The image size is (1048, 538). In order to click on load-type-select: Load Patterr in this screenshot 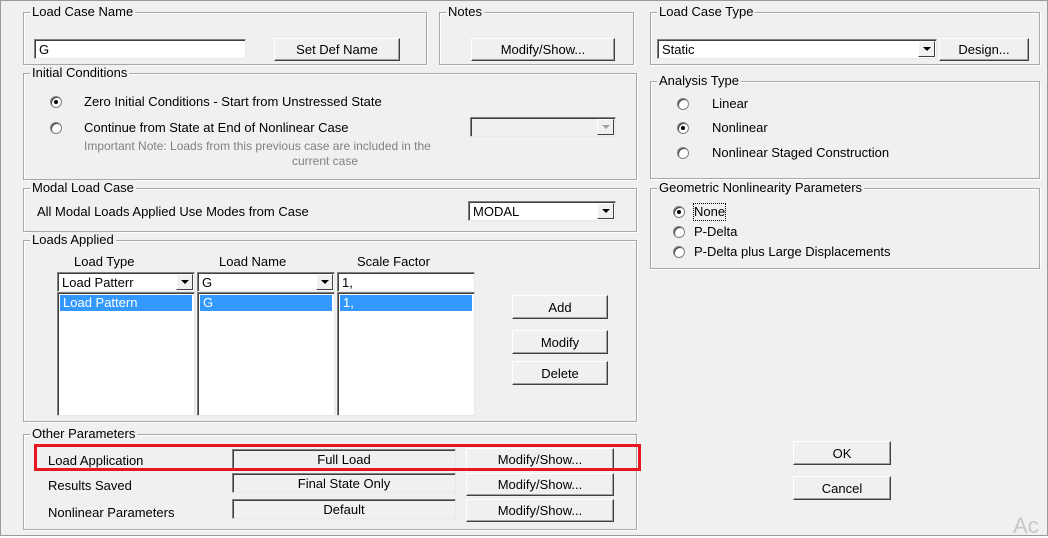, I will do `click(126, 282)`.